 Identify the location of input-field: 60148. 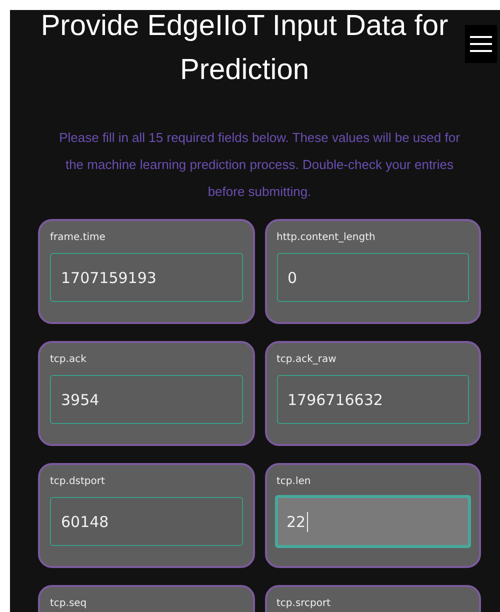
(146, 521).